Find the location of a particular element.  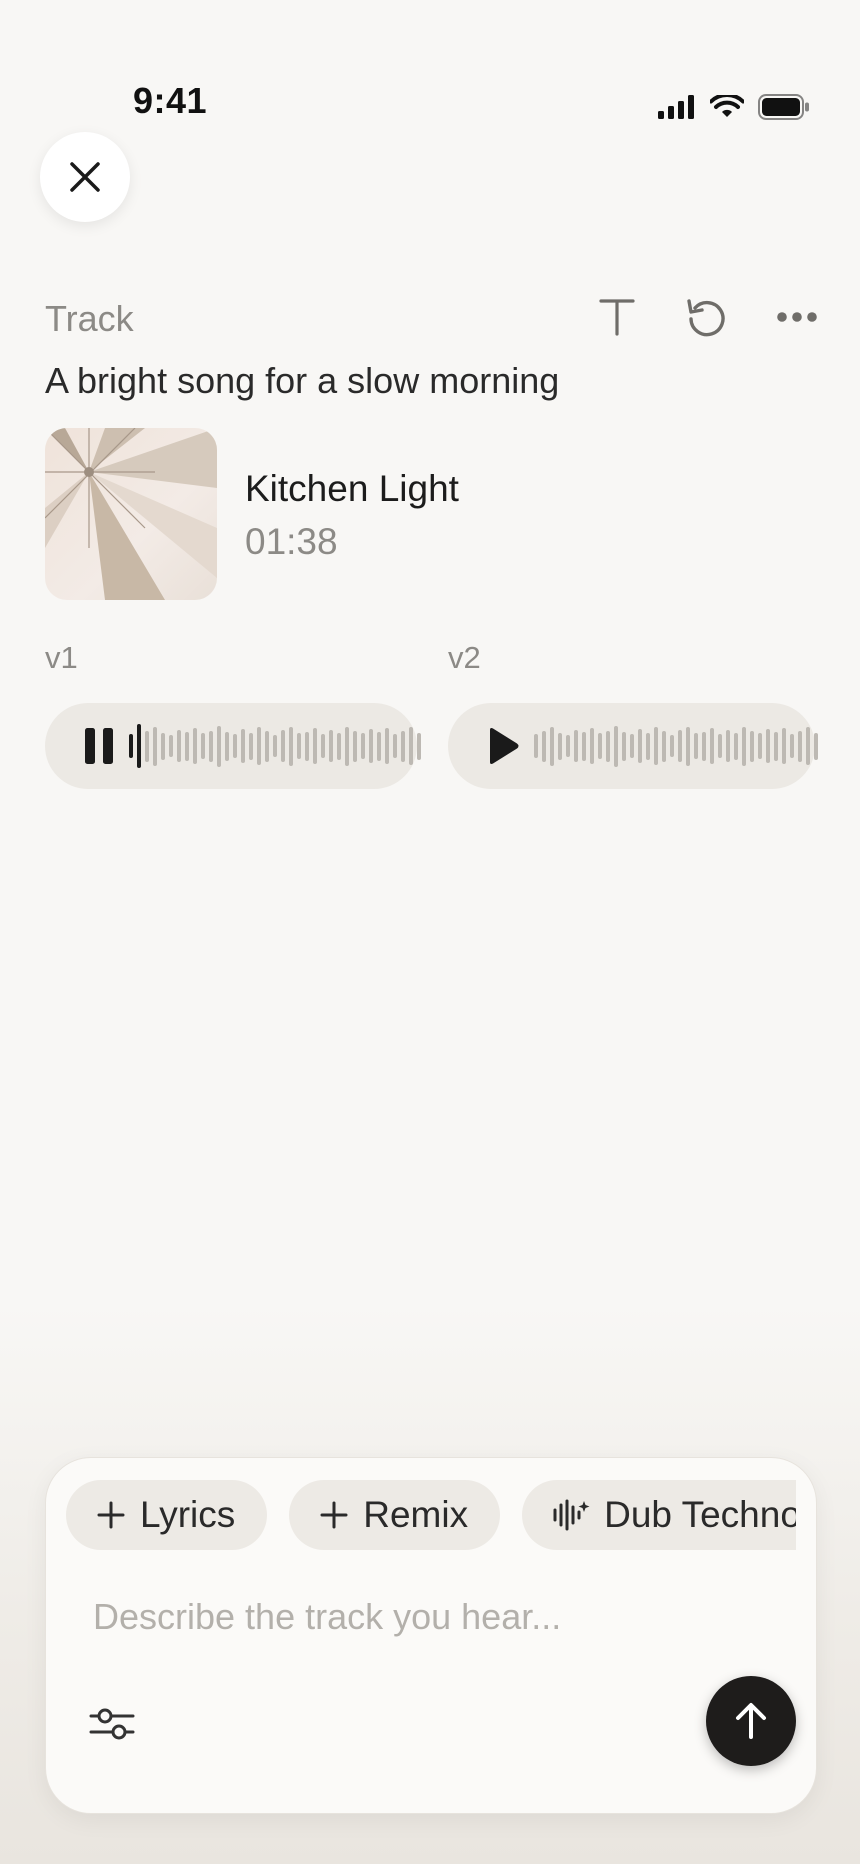

text-icon is located at coordinates (617, 317).